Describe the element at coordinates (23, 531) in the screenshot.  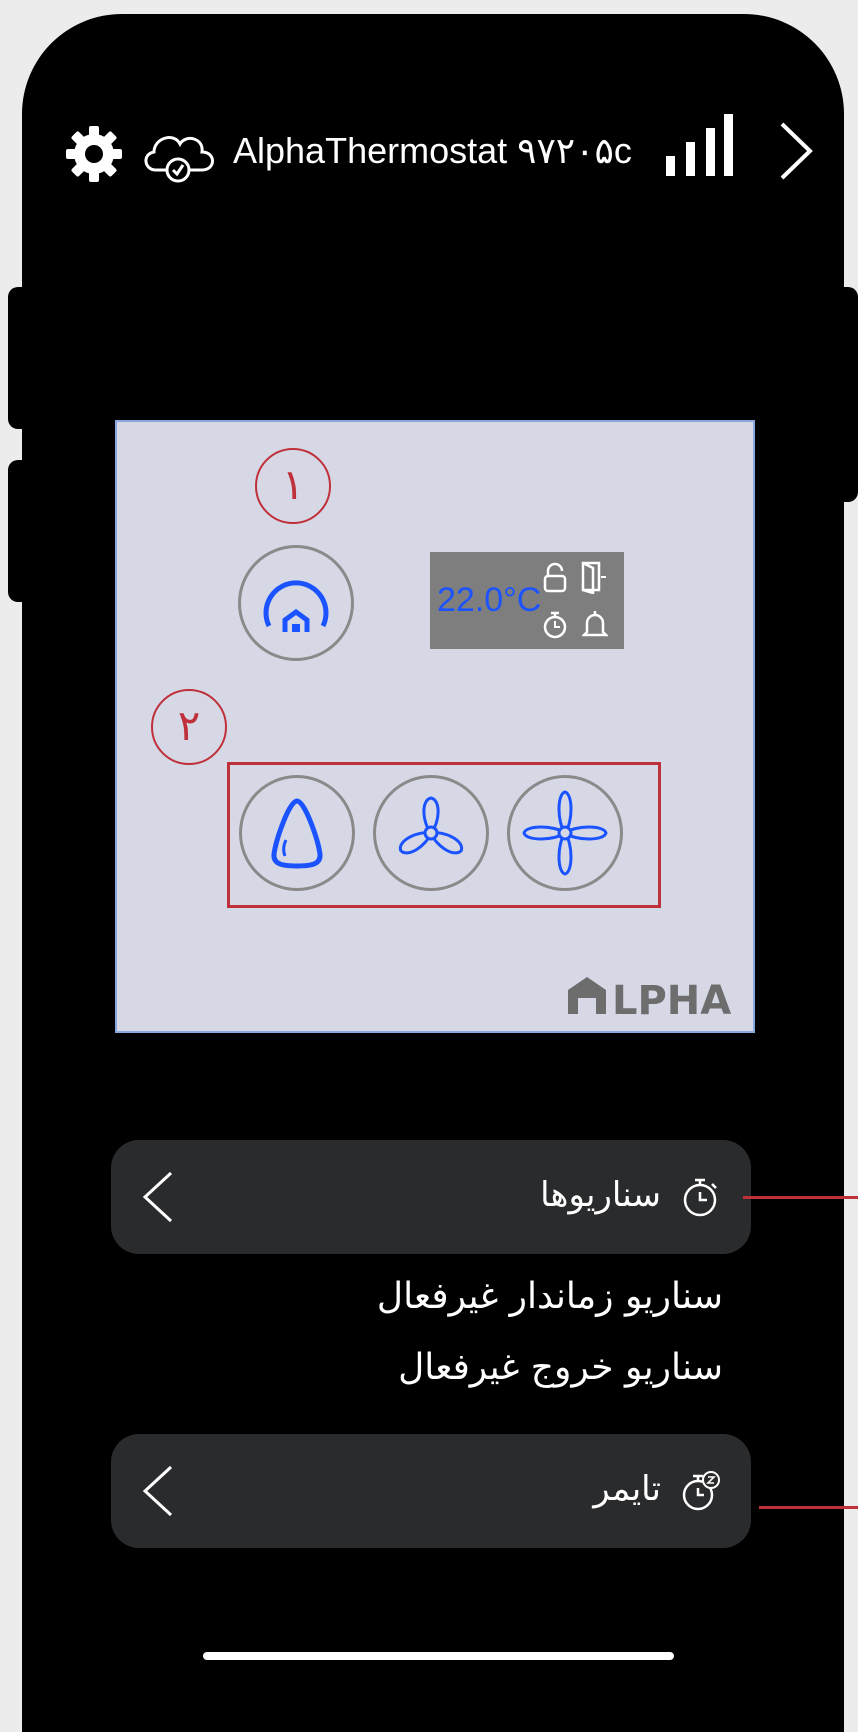
I see `side-button-volume-down` at that location.